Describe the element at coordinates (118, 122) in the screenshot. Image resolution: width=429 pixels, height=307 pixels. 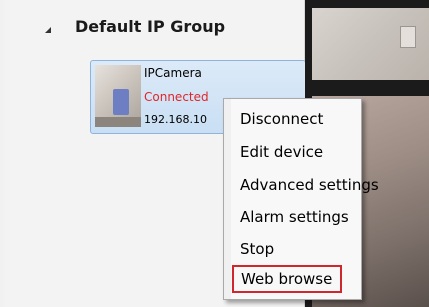
I see `thumbnail-floor` at that location.